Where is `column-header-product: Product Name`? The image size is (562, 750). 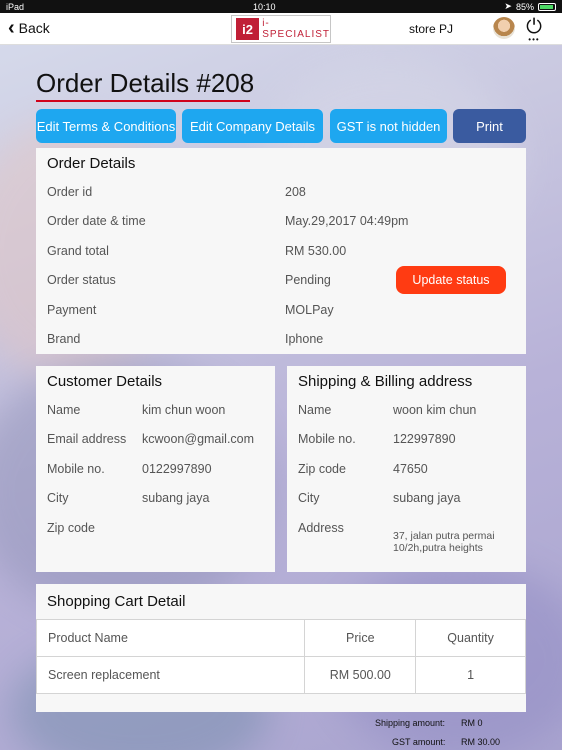
column-header-product: Product Name is located at coordinates (170, 638).